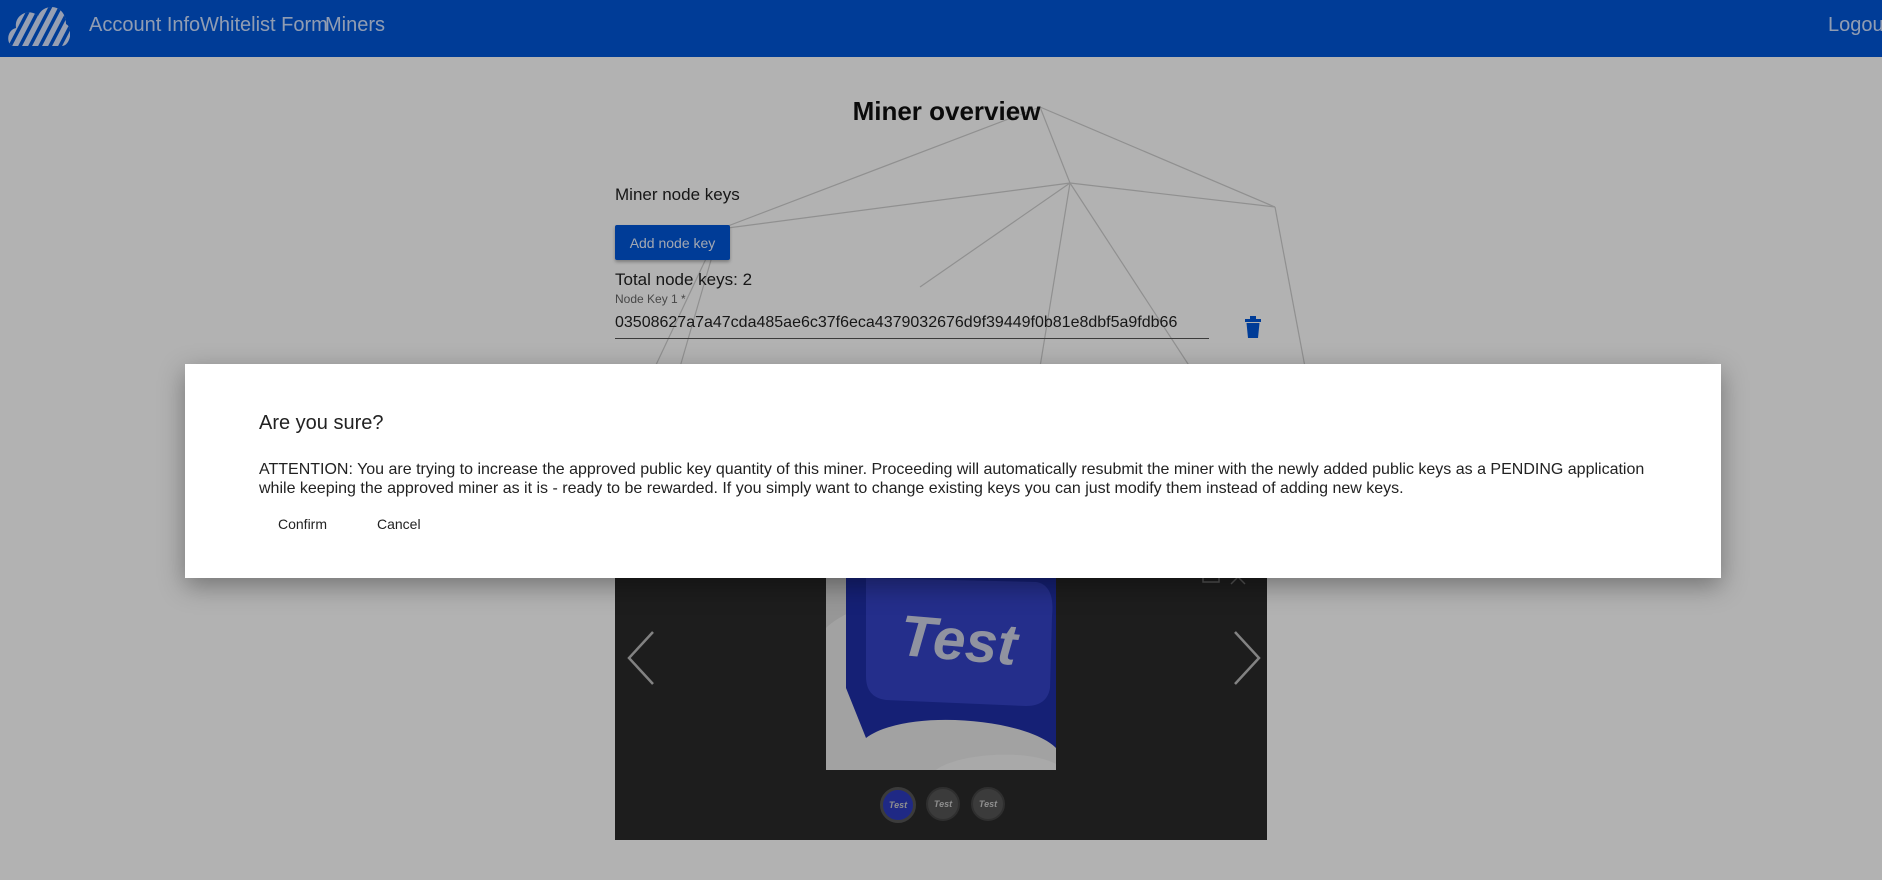 Image resolution: width=1882 pixels, height=880 pixels. Describe the element at coordinates (302, 524) in the screenshot. I see `confirm-button: Confirm` at that location.